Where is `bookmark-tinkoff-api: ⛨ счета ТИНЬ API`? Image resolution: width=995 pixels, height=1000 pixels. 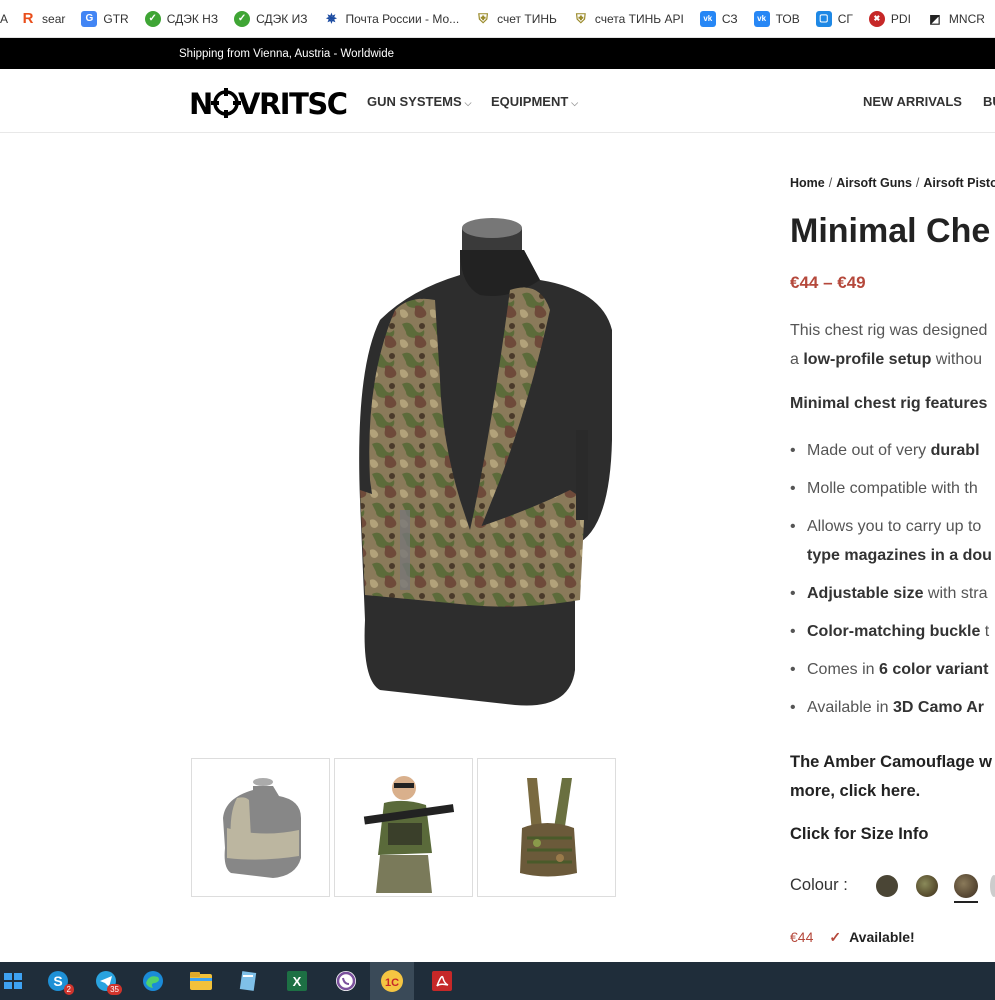
bookmark-tinkoff-api: ⛨ счета ТИНЬ API is located at coordinates (628, 19).